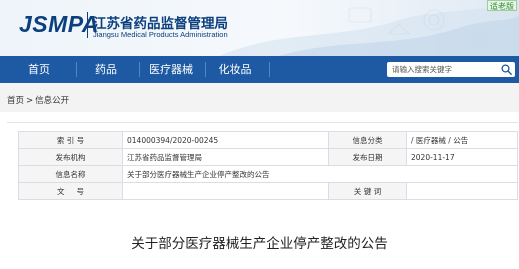 Image resolution: width=519 pixels, height=269 pixels. I want to click on search-icon, so click(506, 69).